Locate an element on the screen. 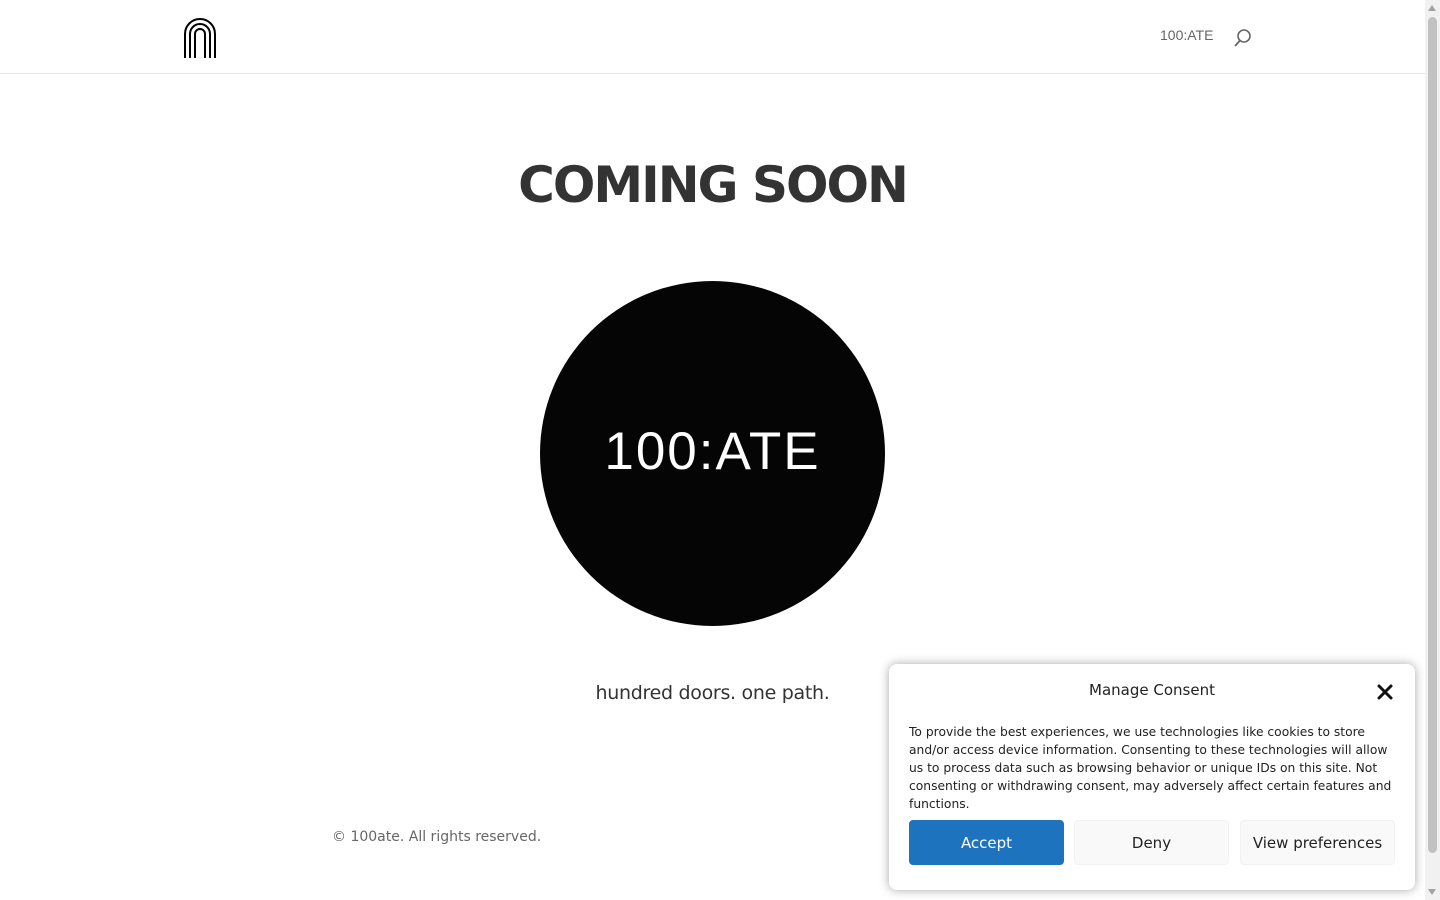 Image resolution: width=1440 pixels, height=900 pixels. view-preferences-button: View preferences is located at coordinates (1317, 842).